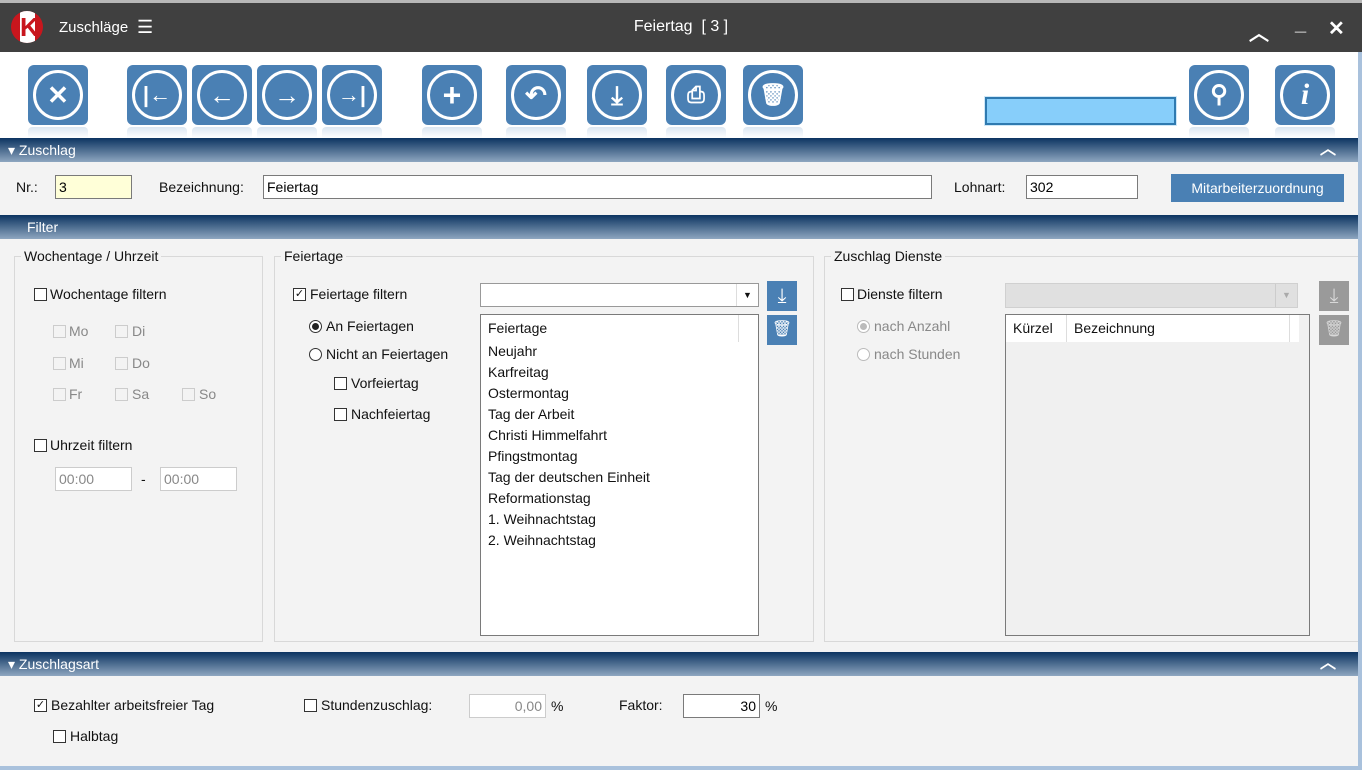  Describe the element at coordinates (141, 363) in the screenshot. I see `day-label: Do` at that location.